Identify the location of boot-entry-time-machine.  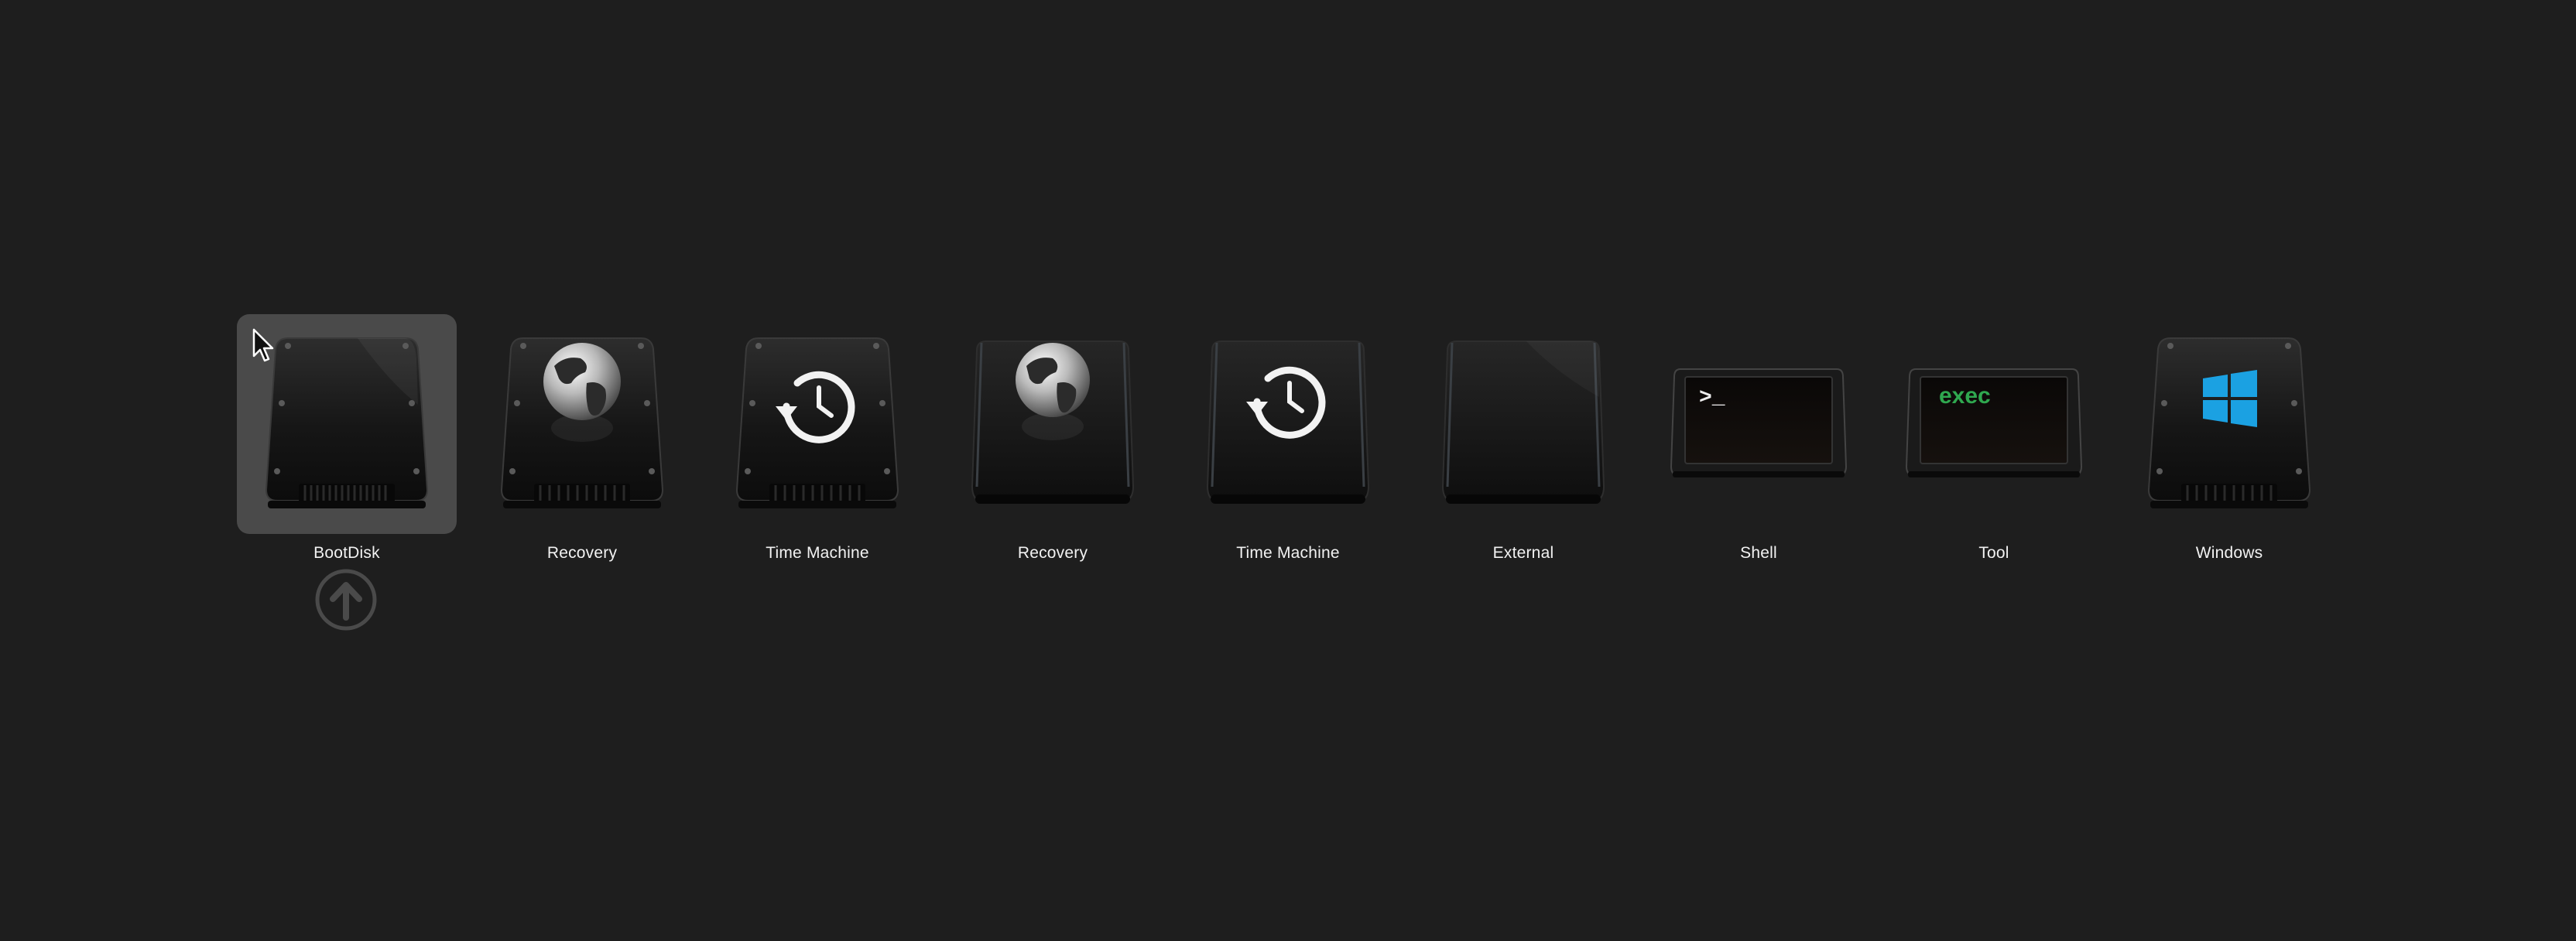
(817, 424).